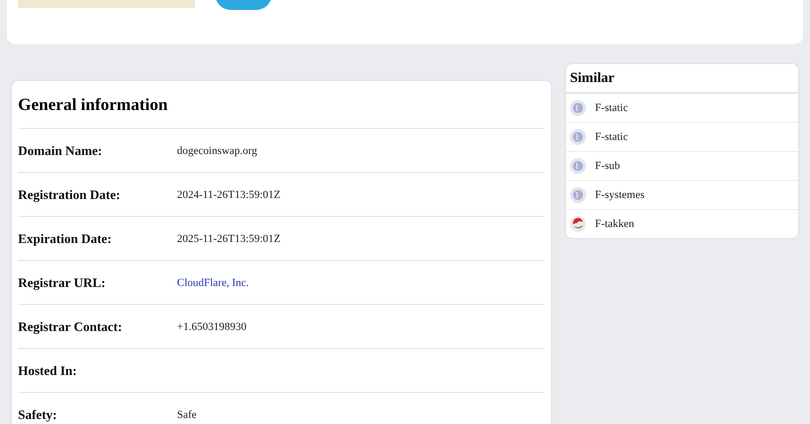 Image resolution: width=810 pixels, height=424 pixels. Describe the element at coordinates (607, 166) in the screenshot. I see `similar-link: F-sub` at that location.